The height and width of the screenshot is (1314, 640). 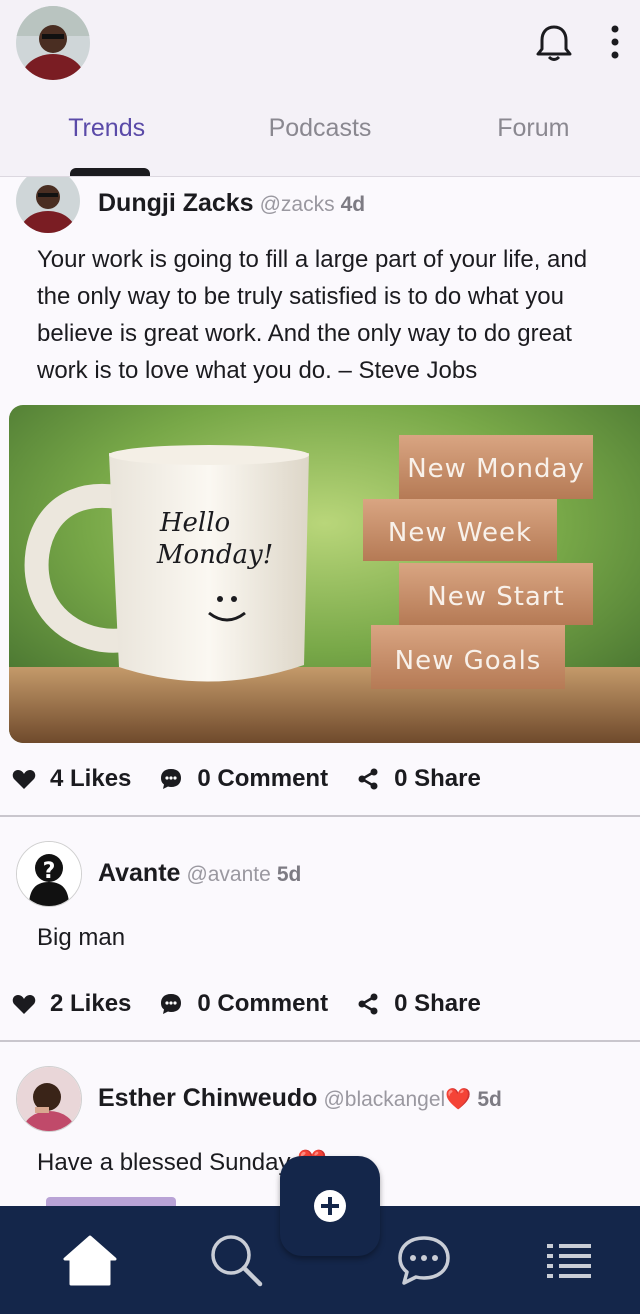 I want to click on post-image, so click(x=111, y=1201).